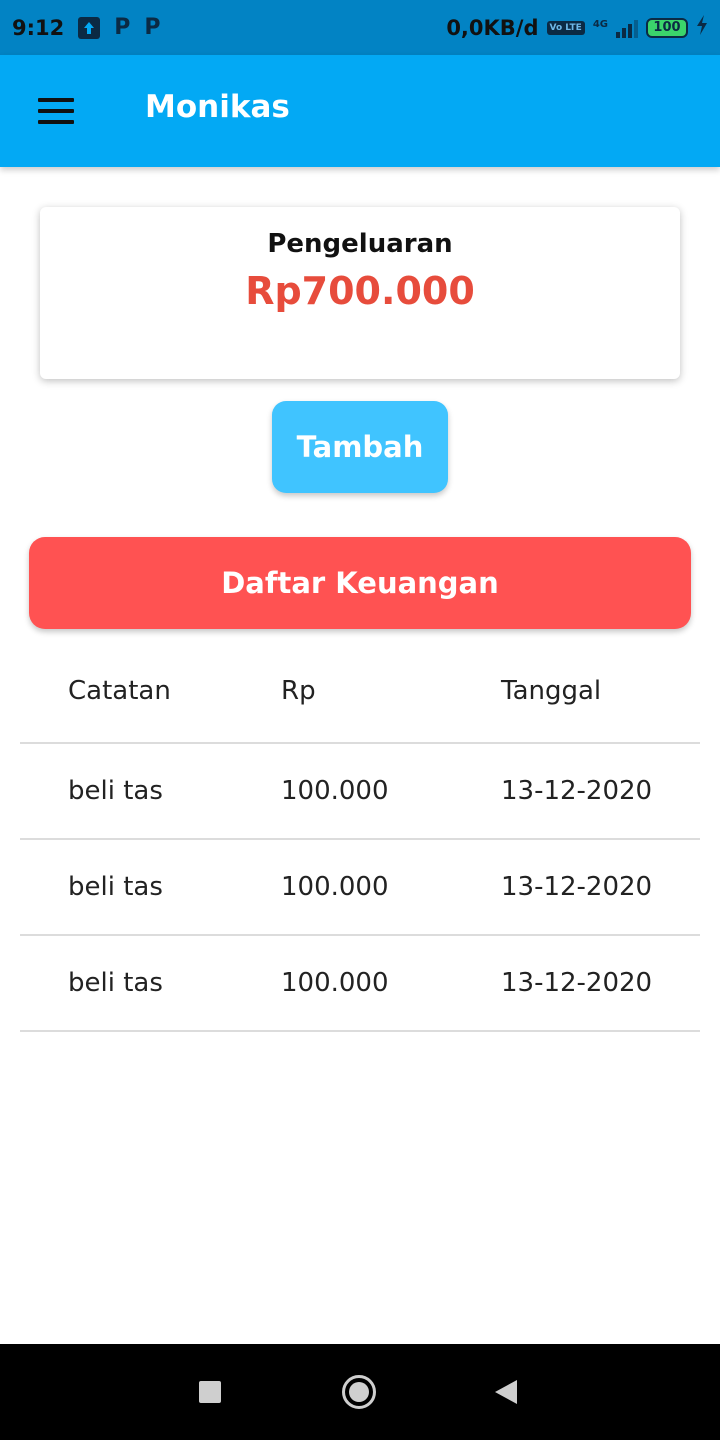 This screenshot has width=720, height=1440. I want to click on expense-label: Pengeluaran, so click(360, 244).